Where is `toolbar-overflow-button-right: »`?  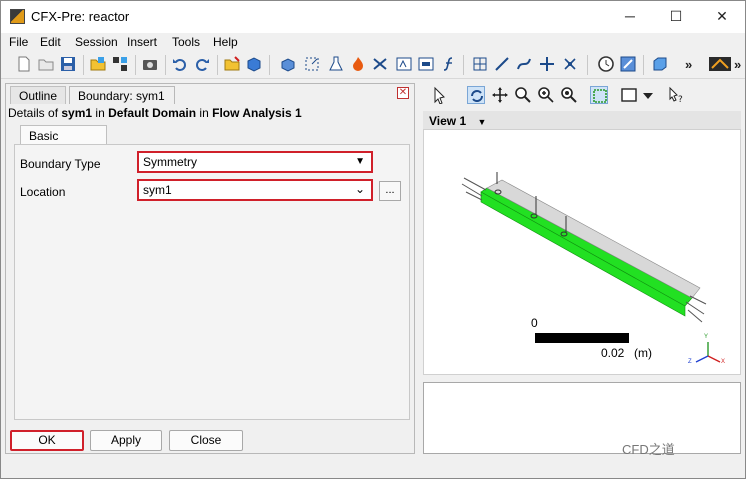 toolbar-overflow-button-right: » is located at coordinates (737, 64).